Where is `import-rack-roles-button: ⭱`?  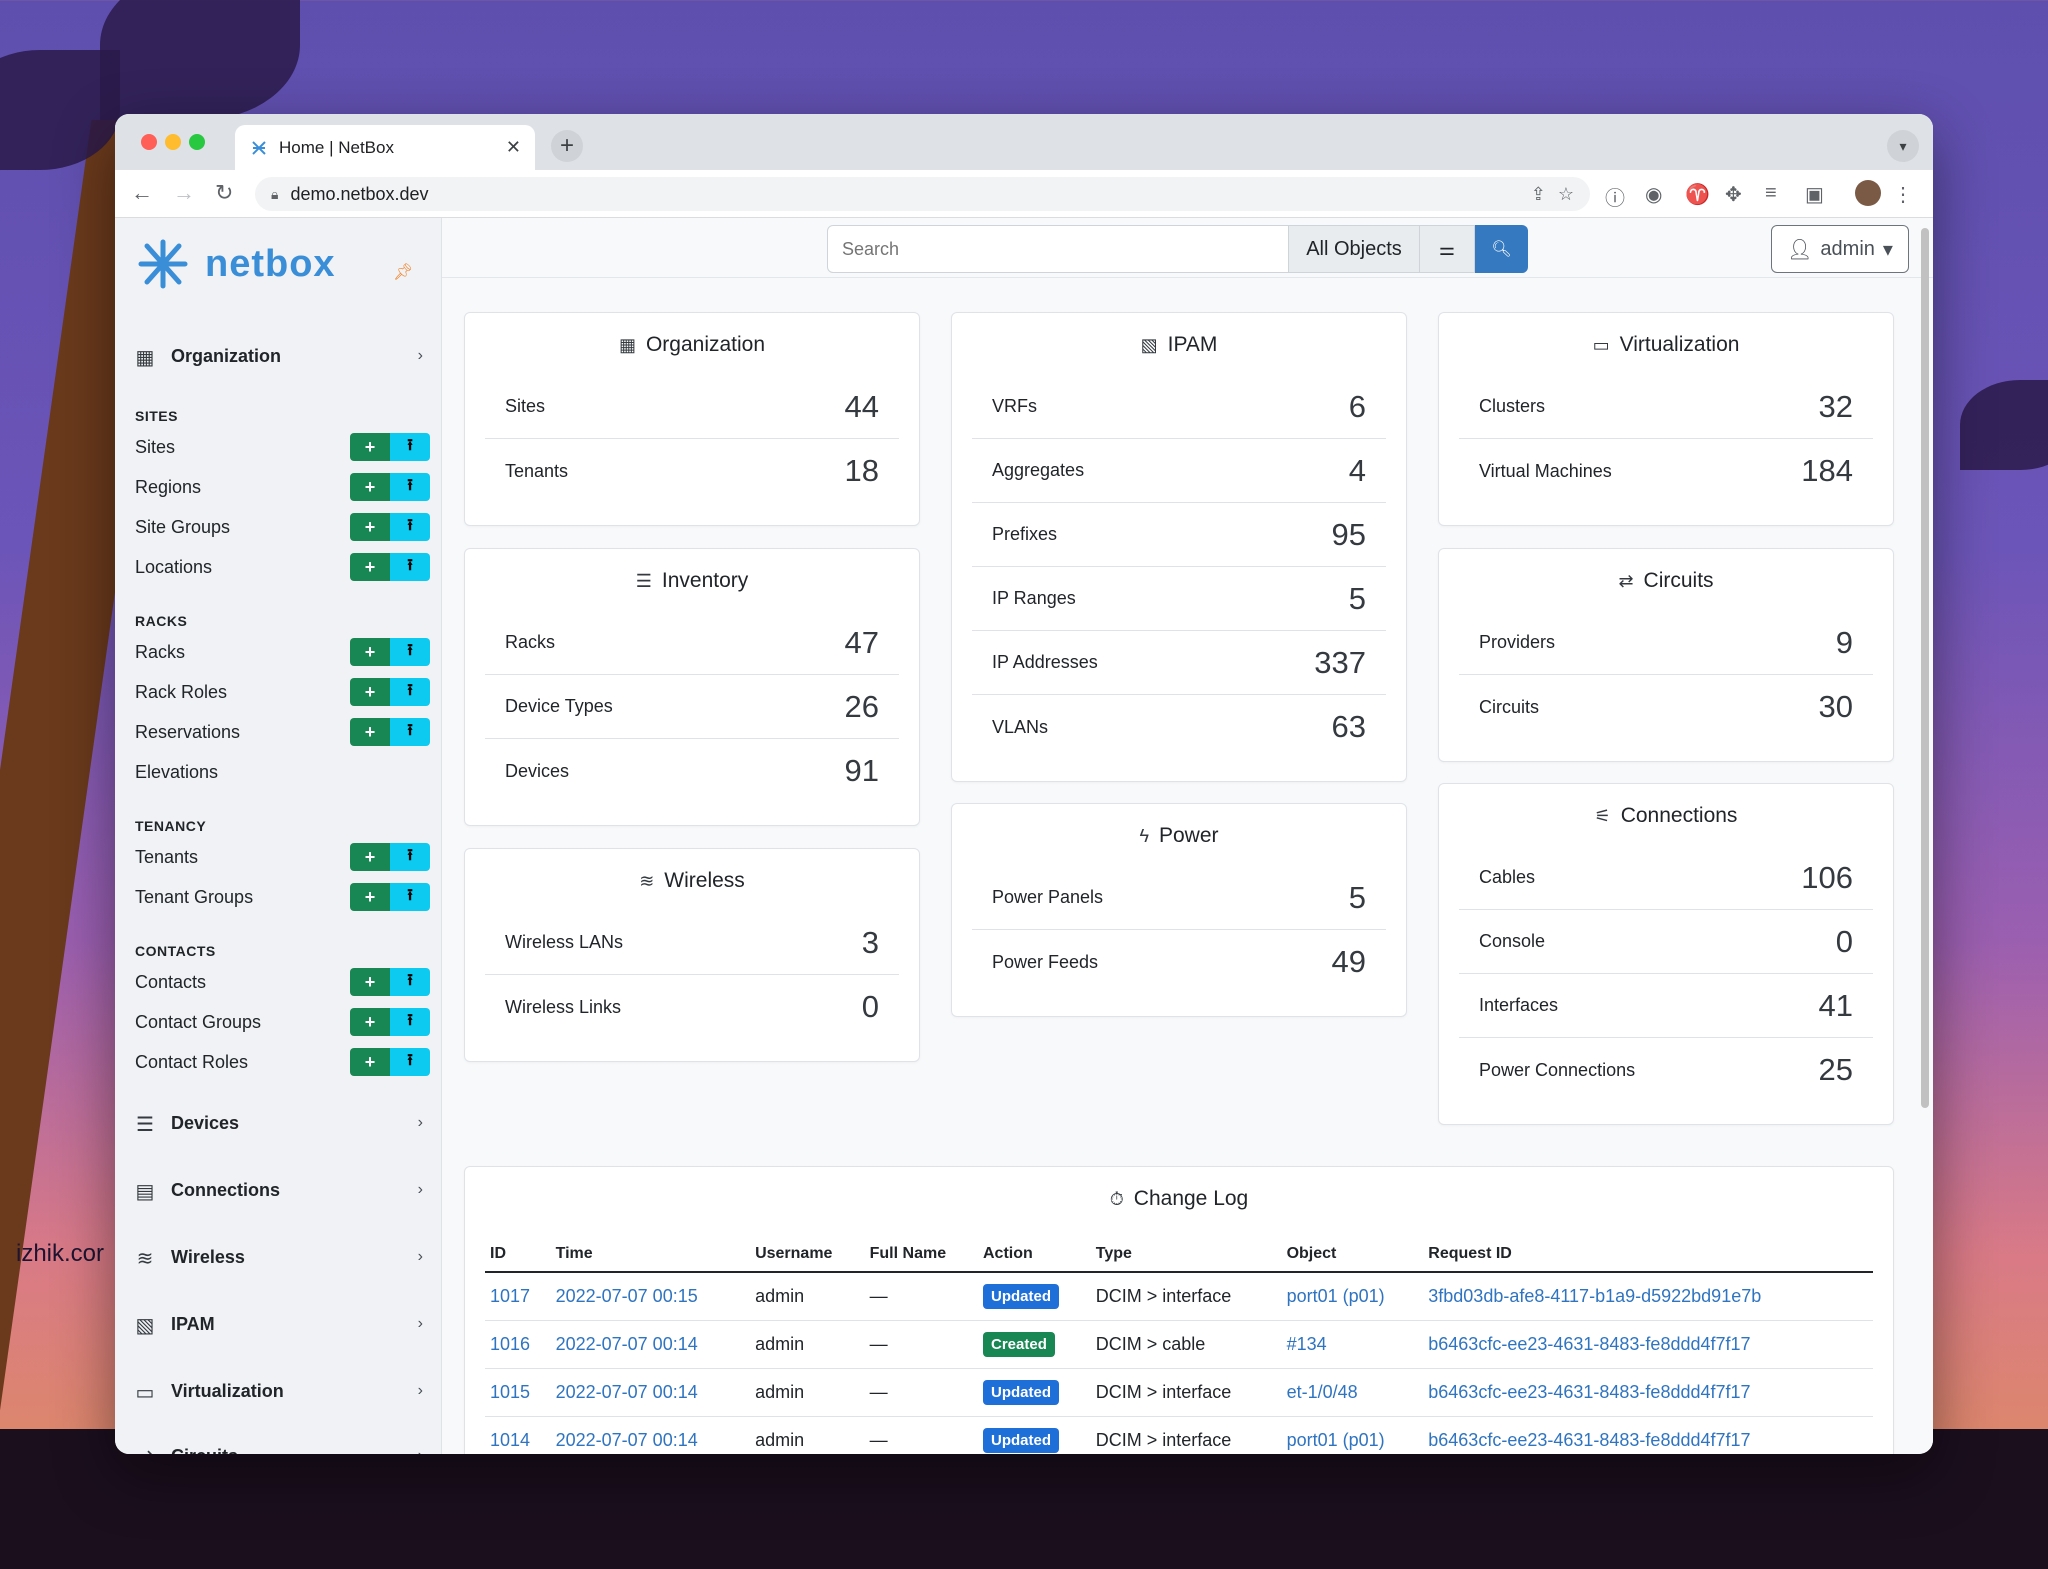
import-rack-roles-button: ⭱ is located at coordinates (410, 692).